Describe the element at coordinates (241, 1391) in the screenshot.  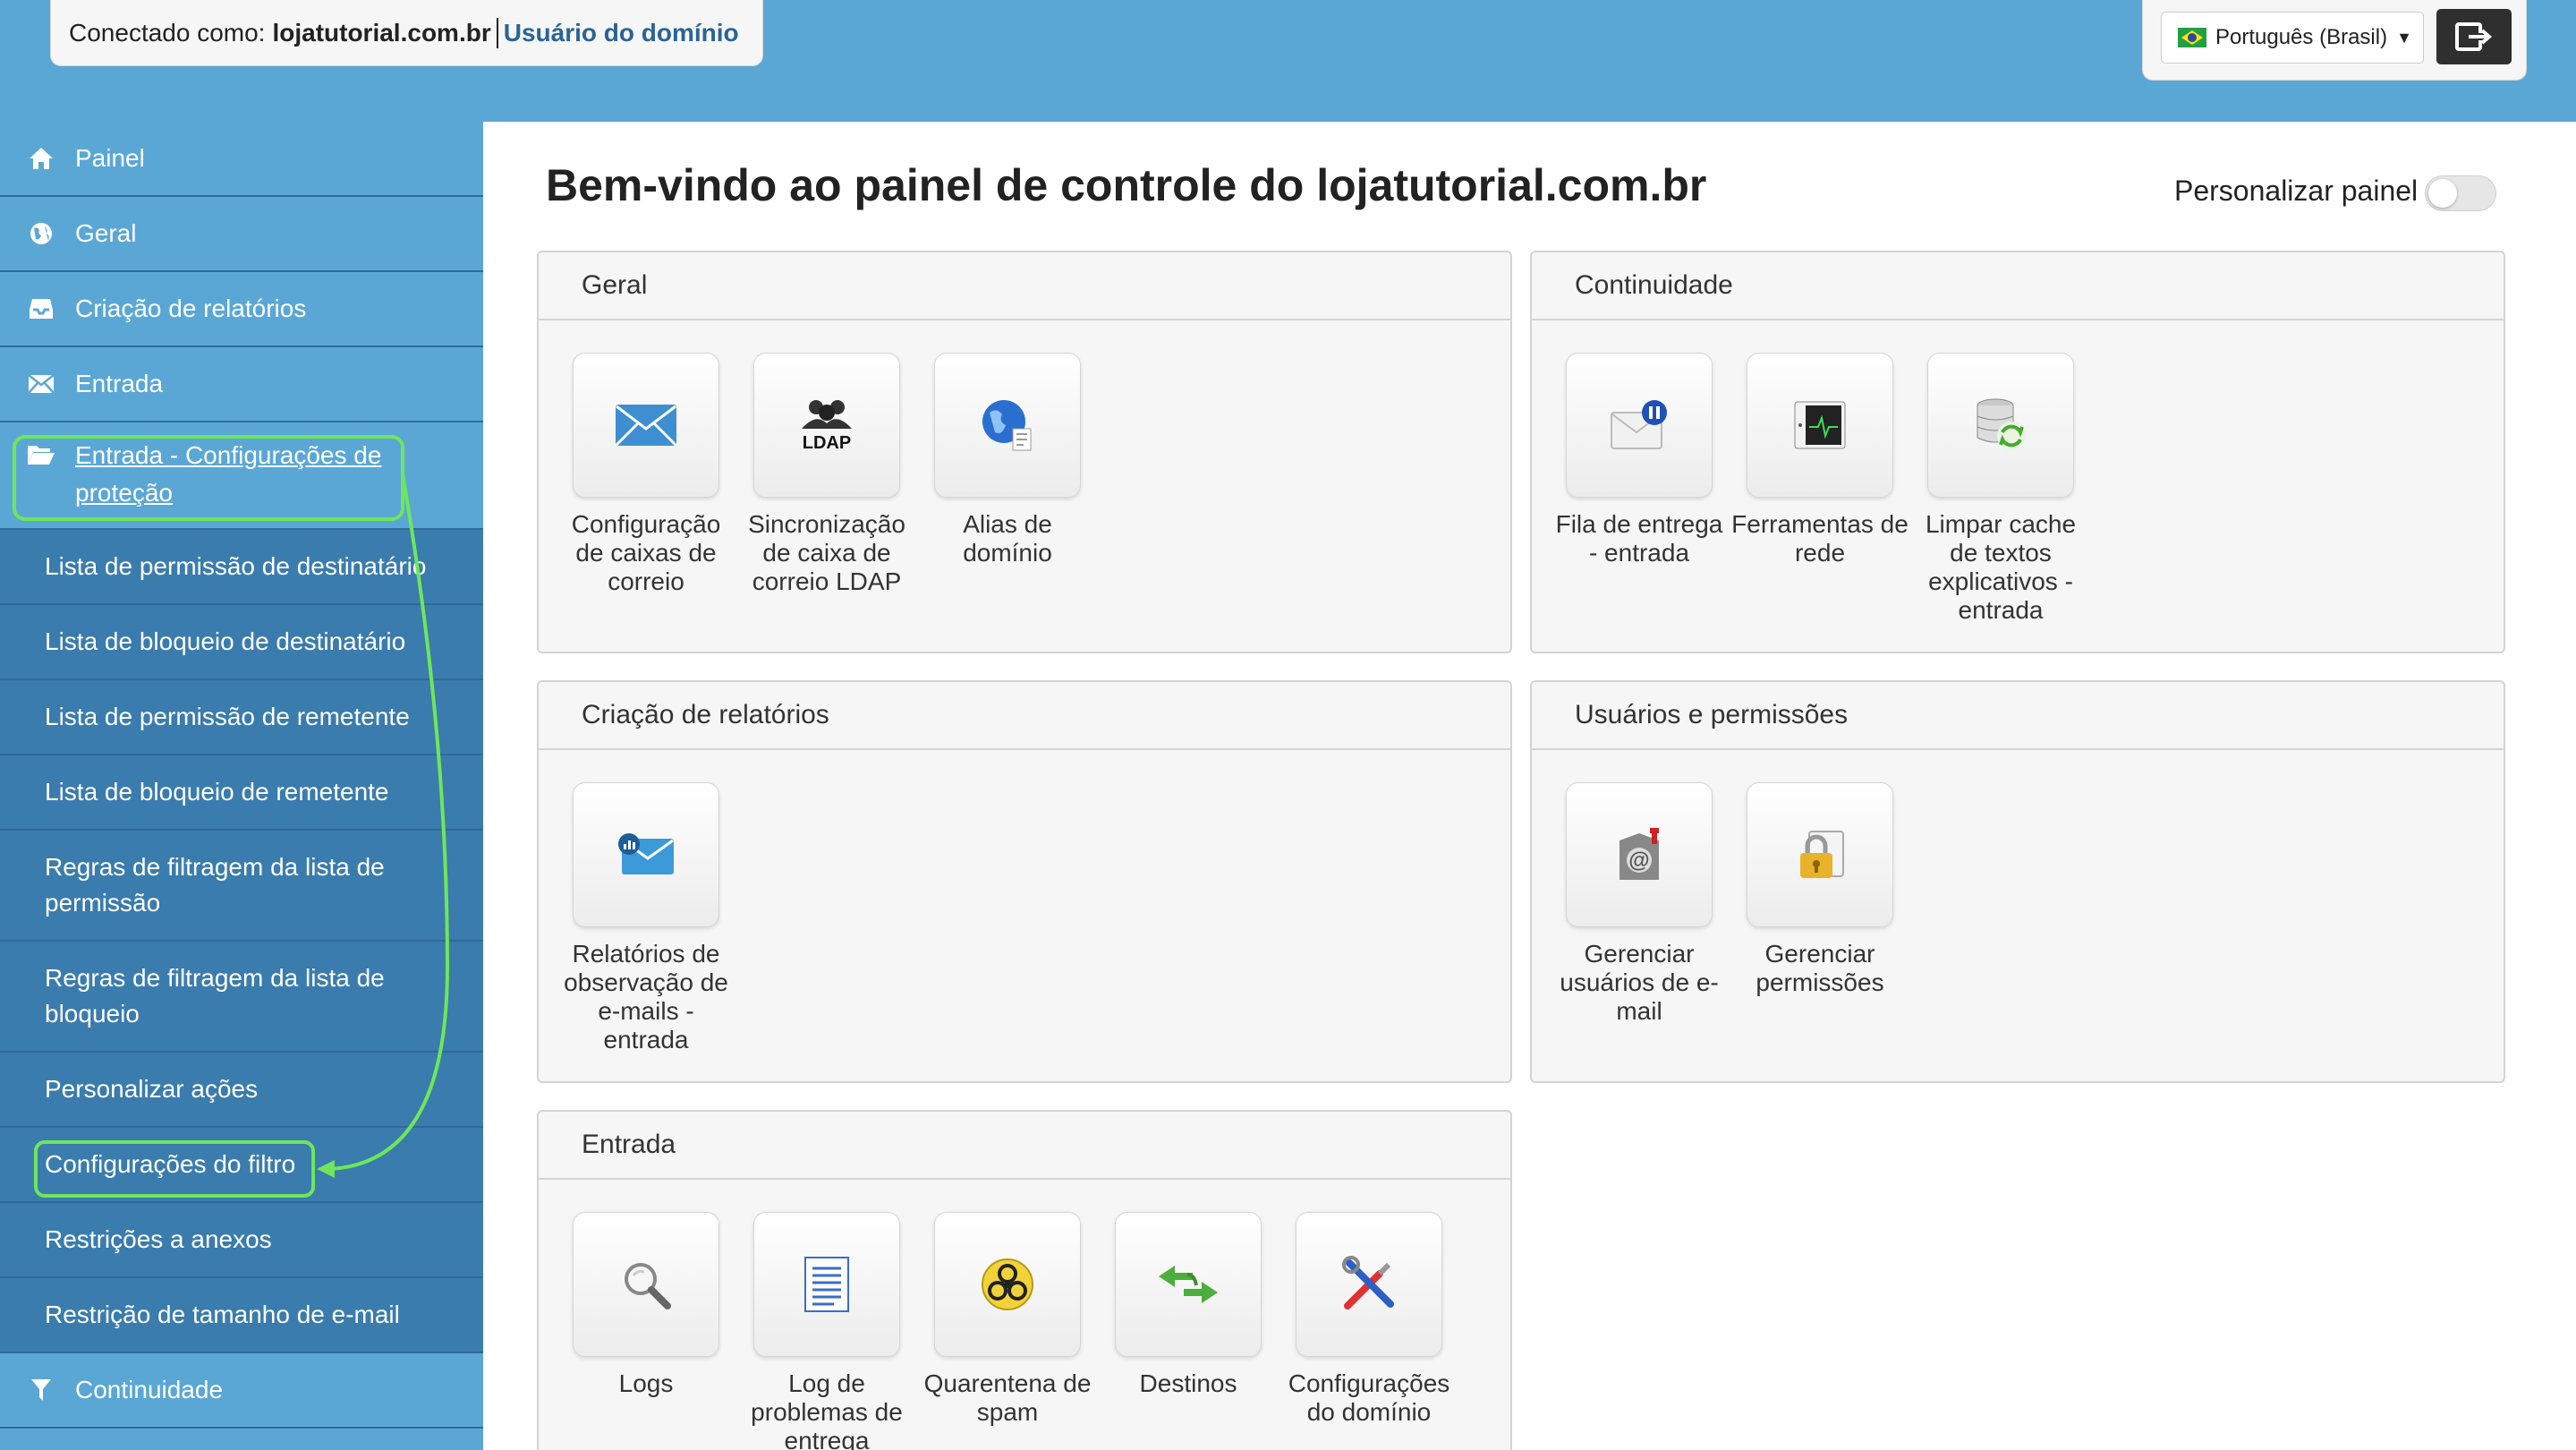
I see `sidebar-item-continuidade: Continuidade` at that location.